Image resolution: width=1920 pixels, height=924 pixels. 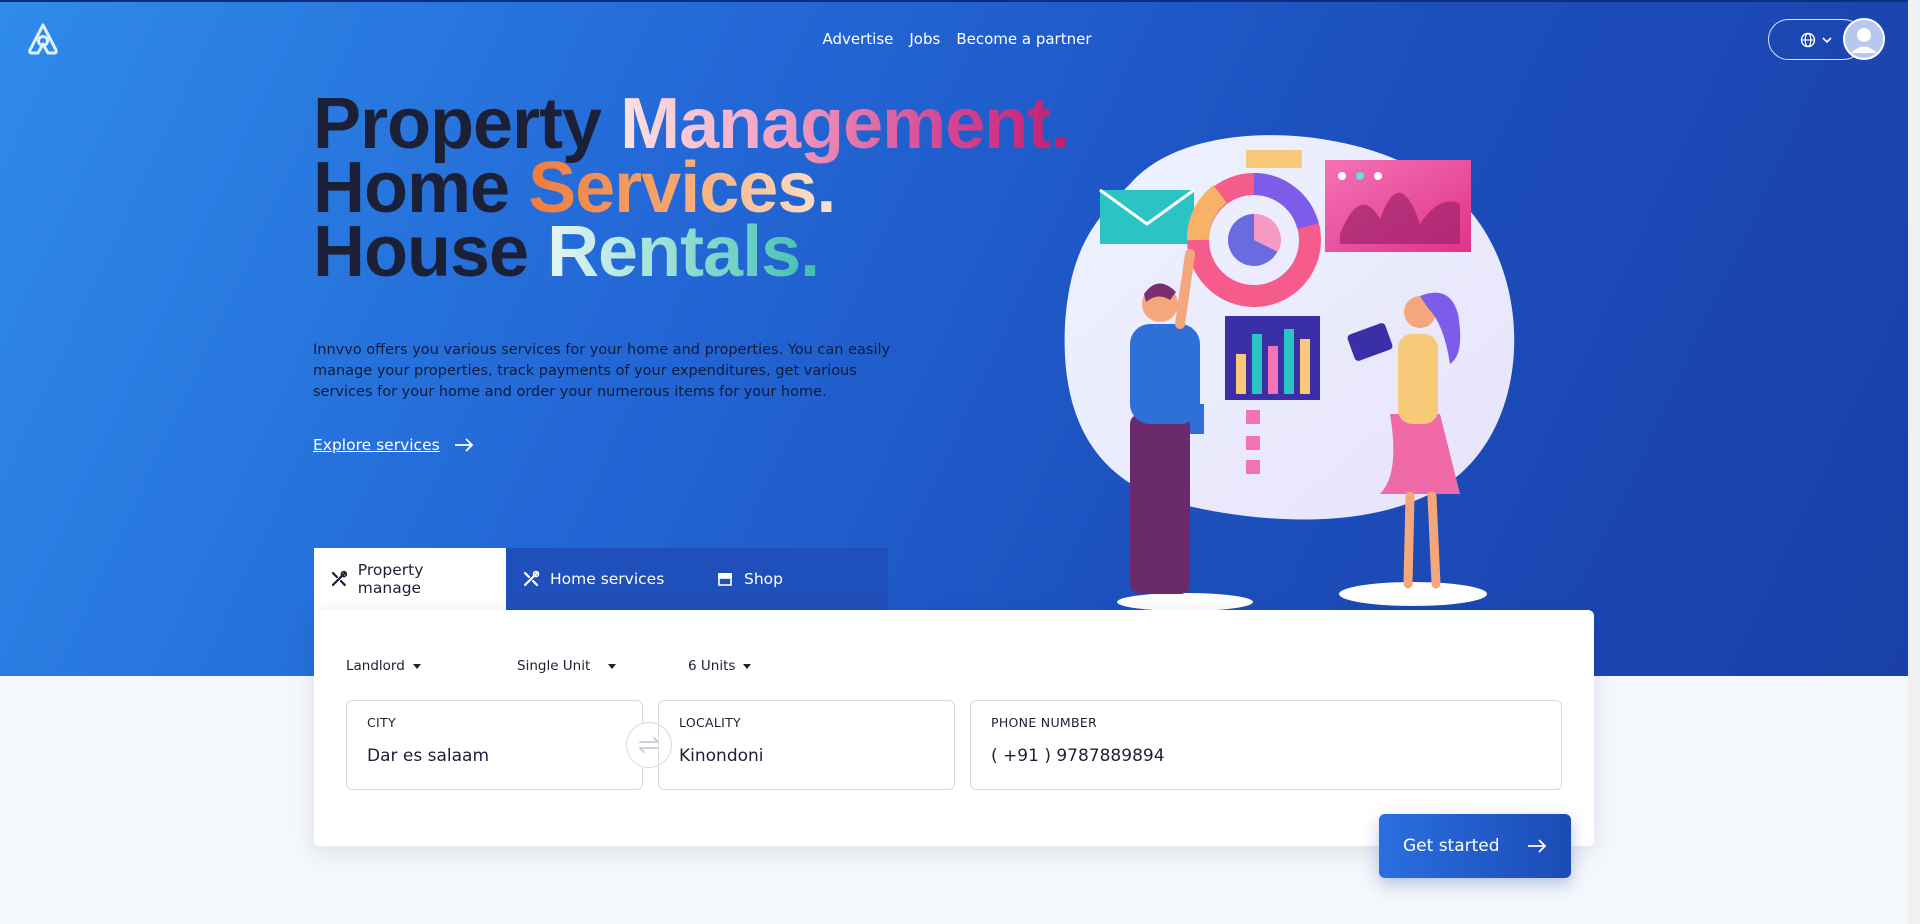 I want to click on headline-word: House, so click(x=421, y=252).